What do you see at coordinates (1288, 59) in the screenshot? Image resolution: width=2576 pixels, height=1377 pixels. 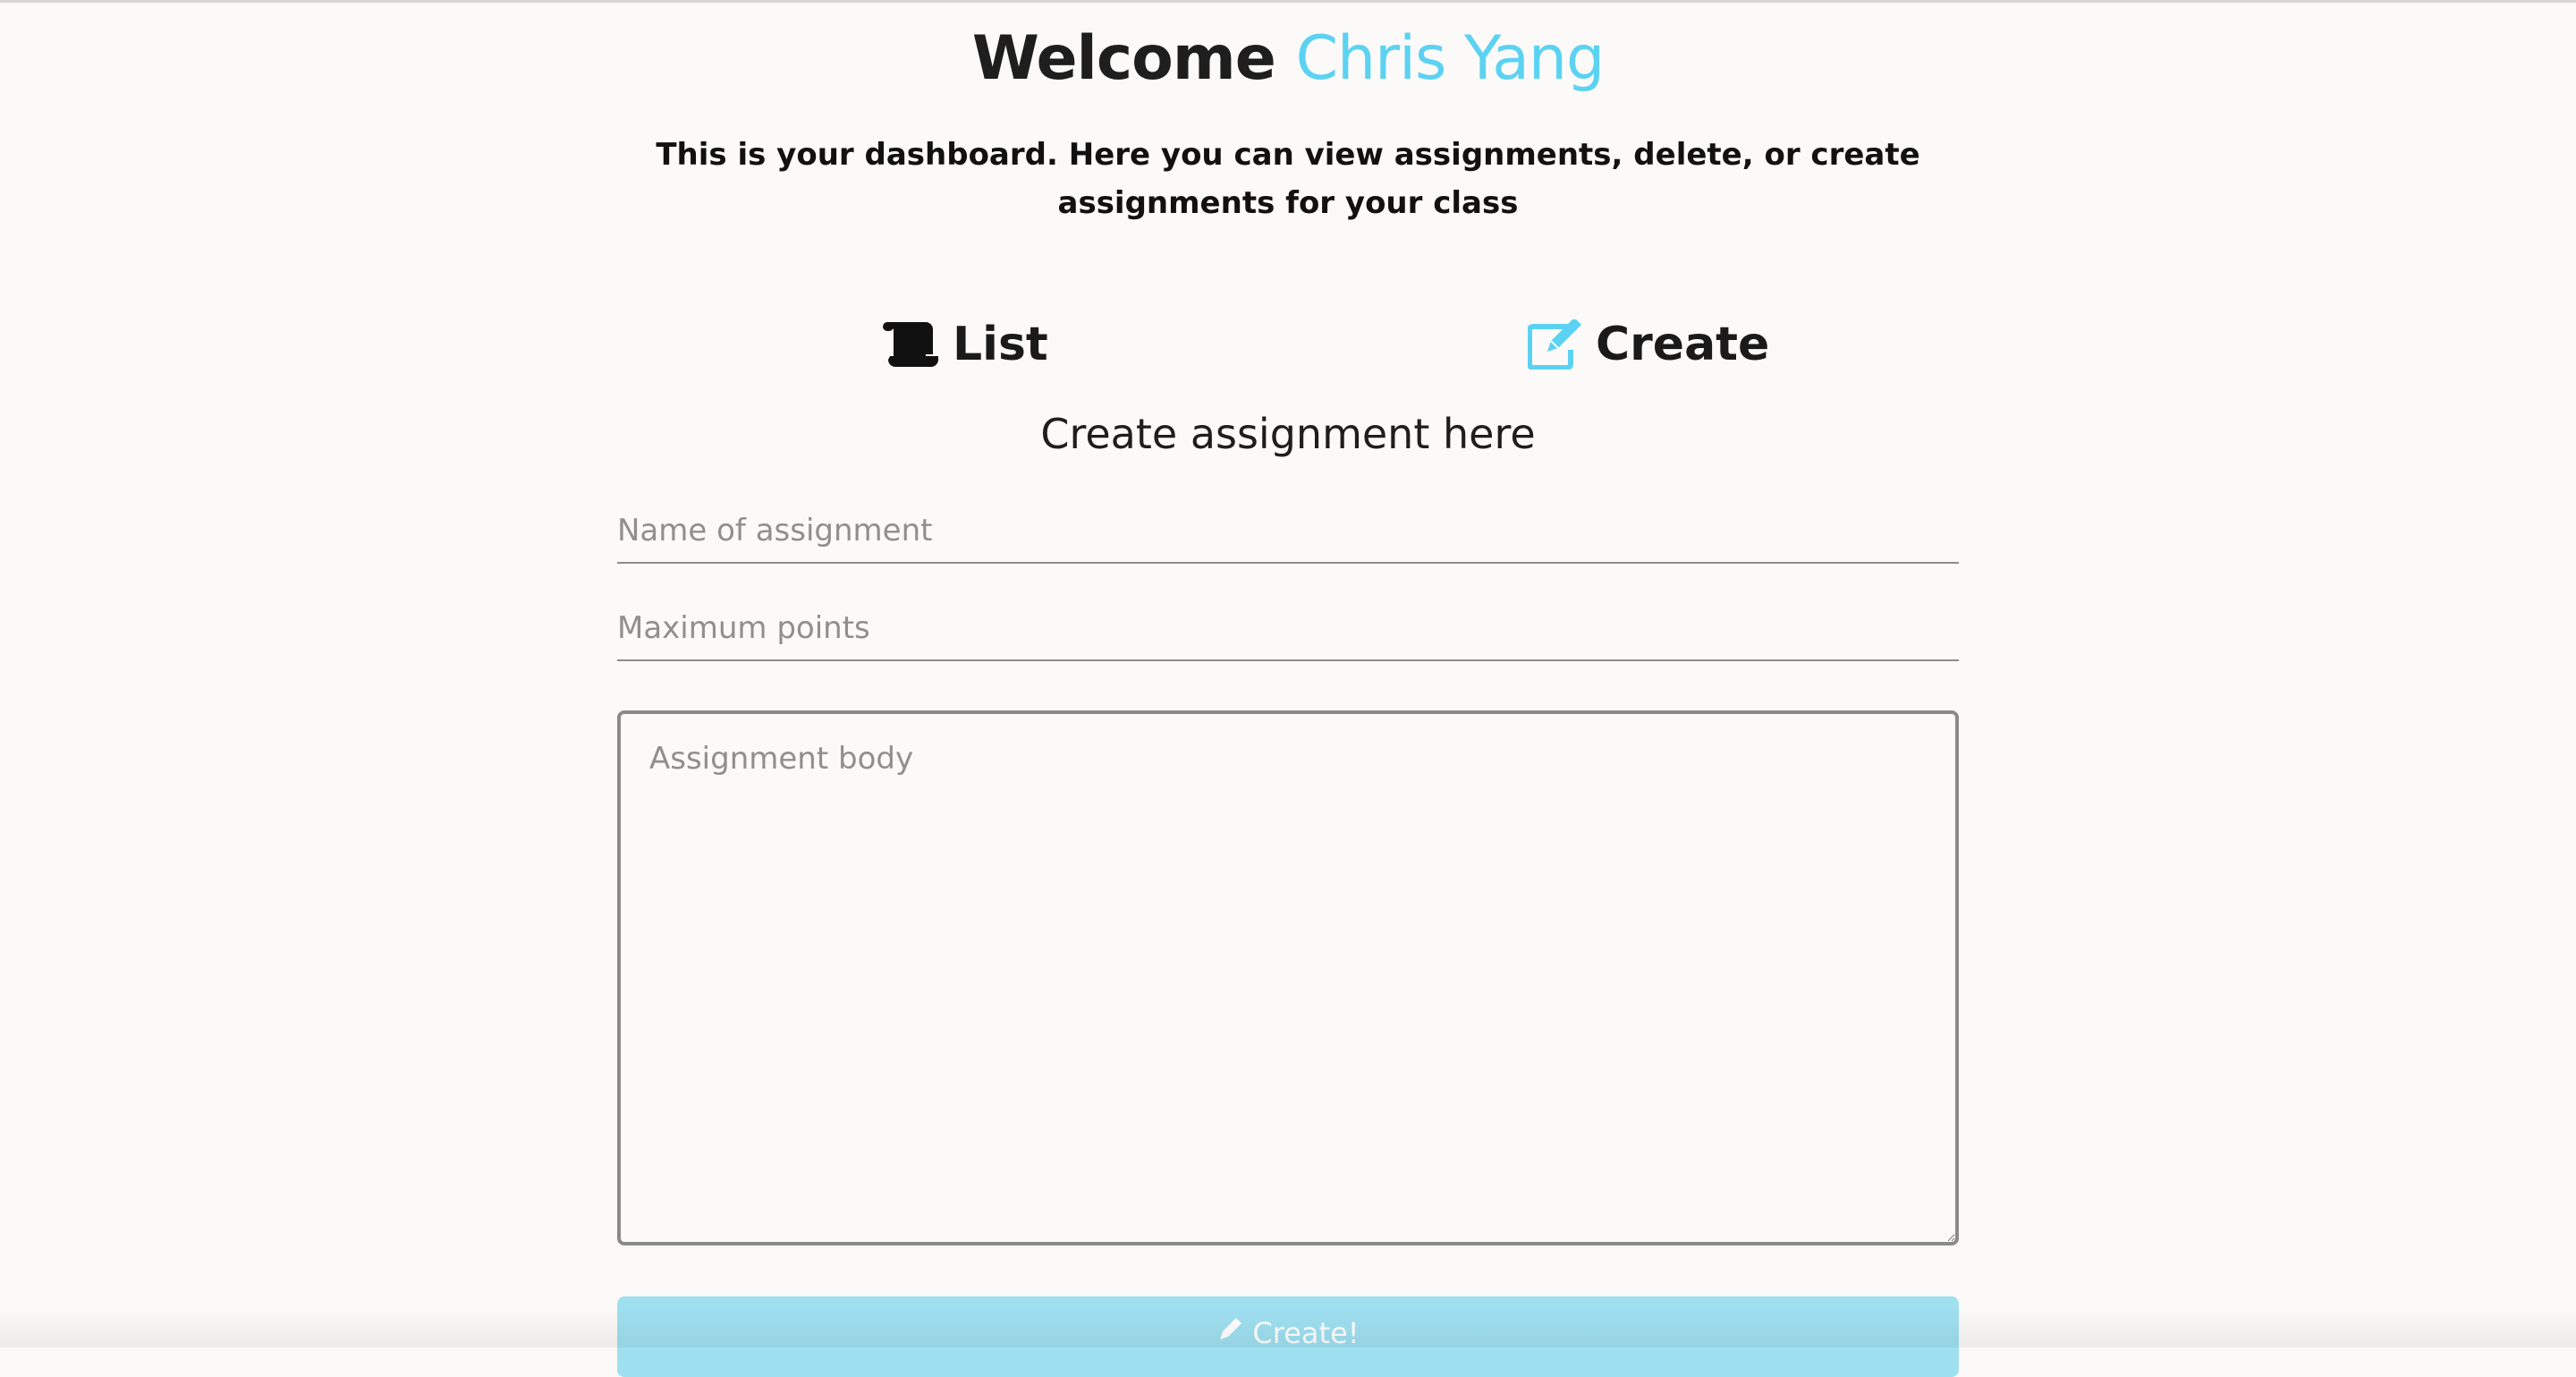 I see `welcome-heading: Welcome Chris Yang` at bounding box center [1288, 59].